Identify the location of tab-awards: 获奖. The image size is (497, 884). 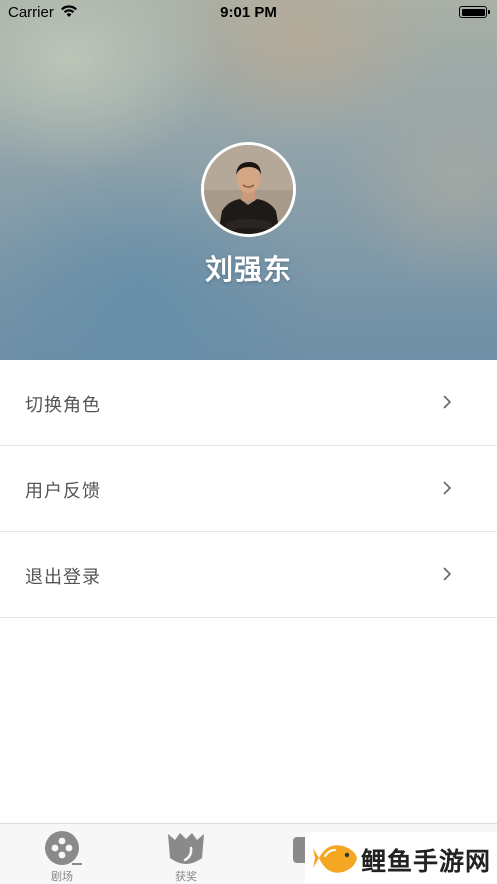
(186, 854).